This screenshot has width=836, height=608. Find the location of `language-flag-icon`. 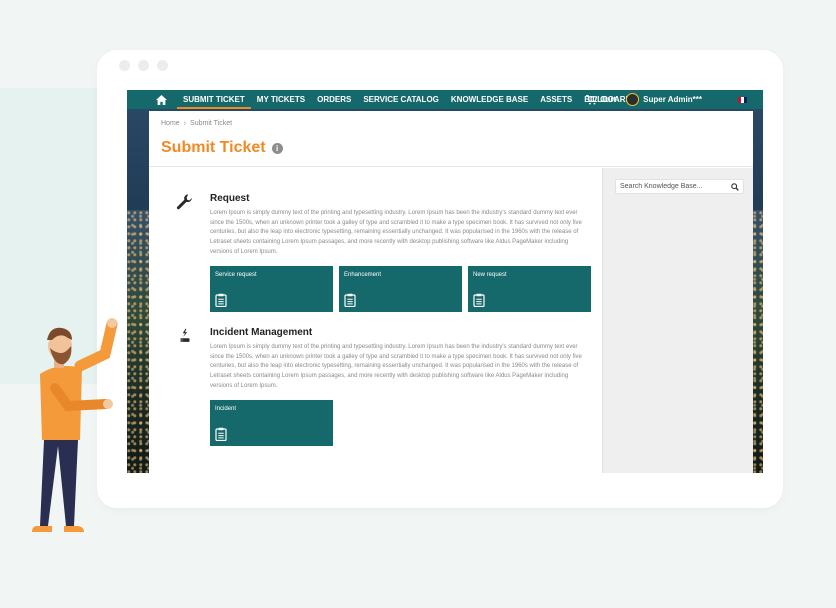

language-flag-icon is located at coordinates (742, 99).